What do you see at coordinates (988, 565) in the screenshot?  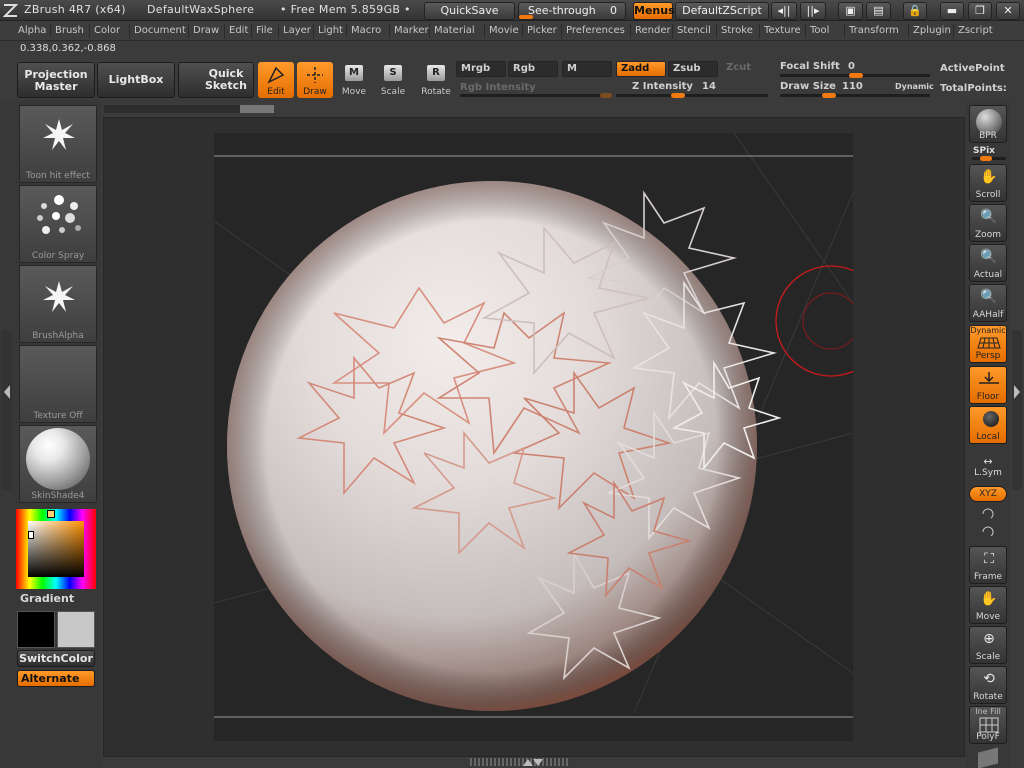 I see `frame-button: ⛶ Frame` at bounding box center [988, 565].